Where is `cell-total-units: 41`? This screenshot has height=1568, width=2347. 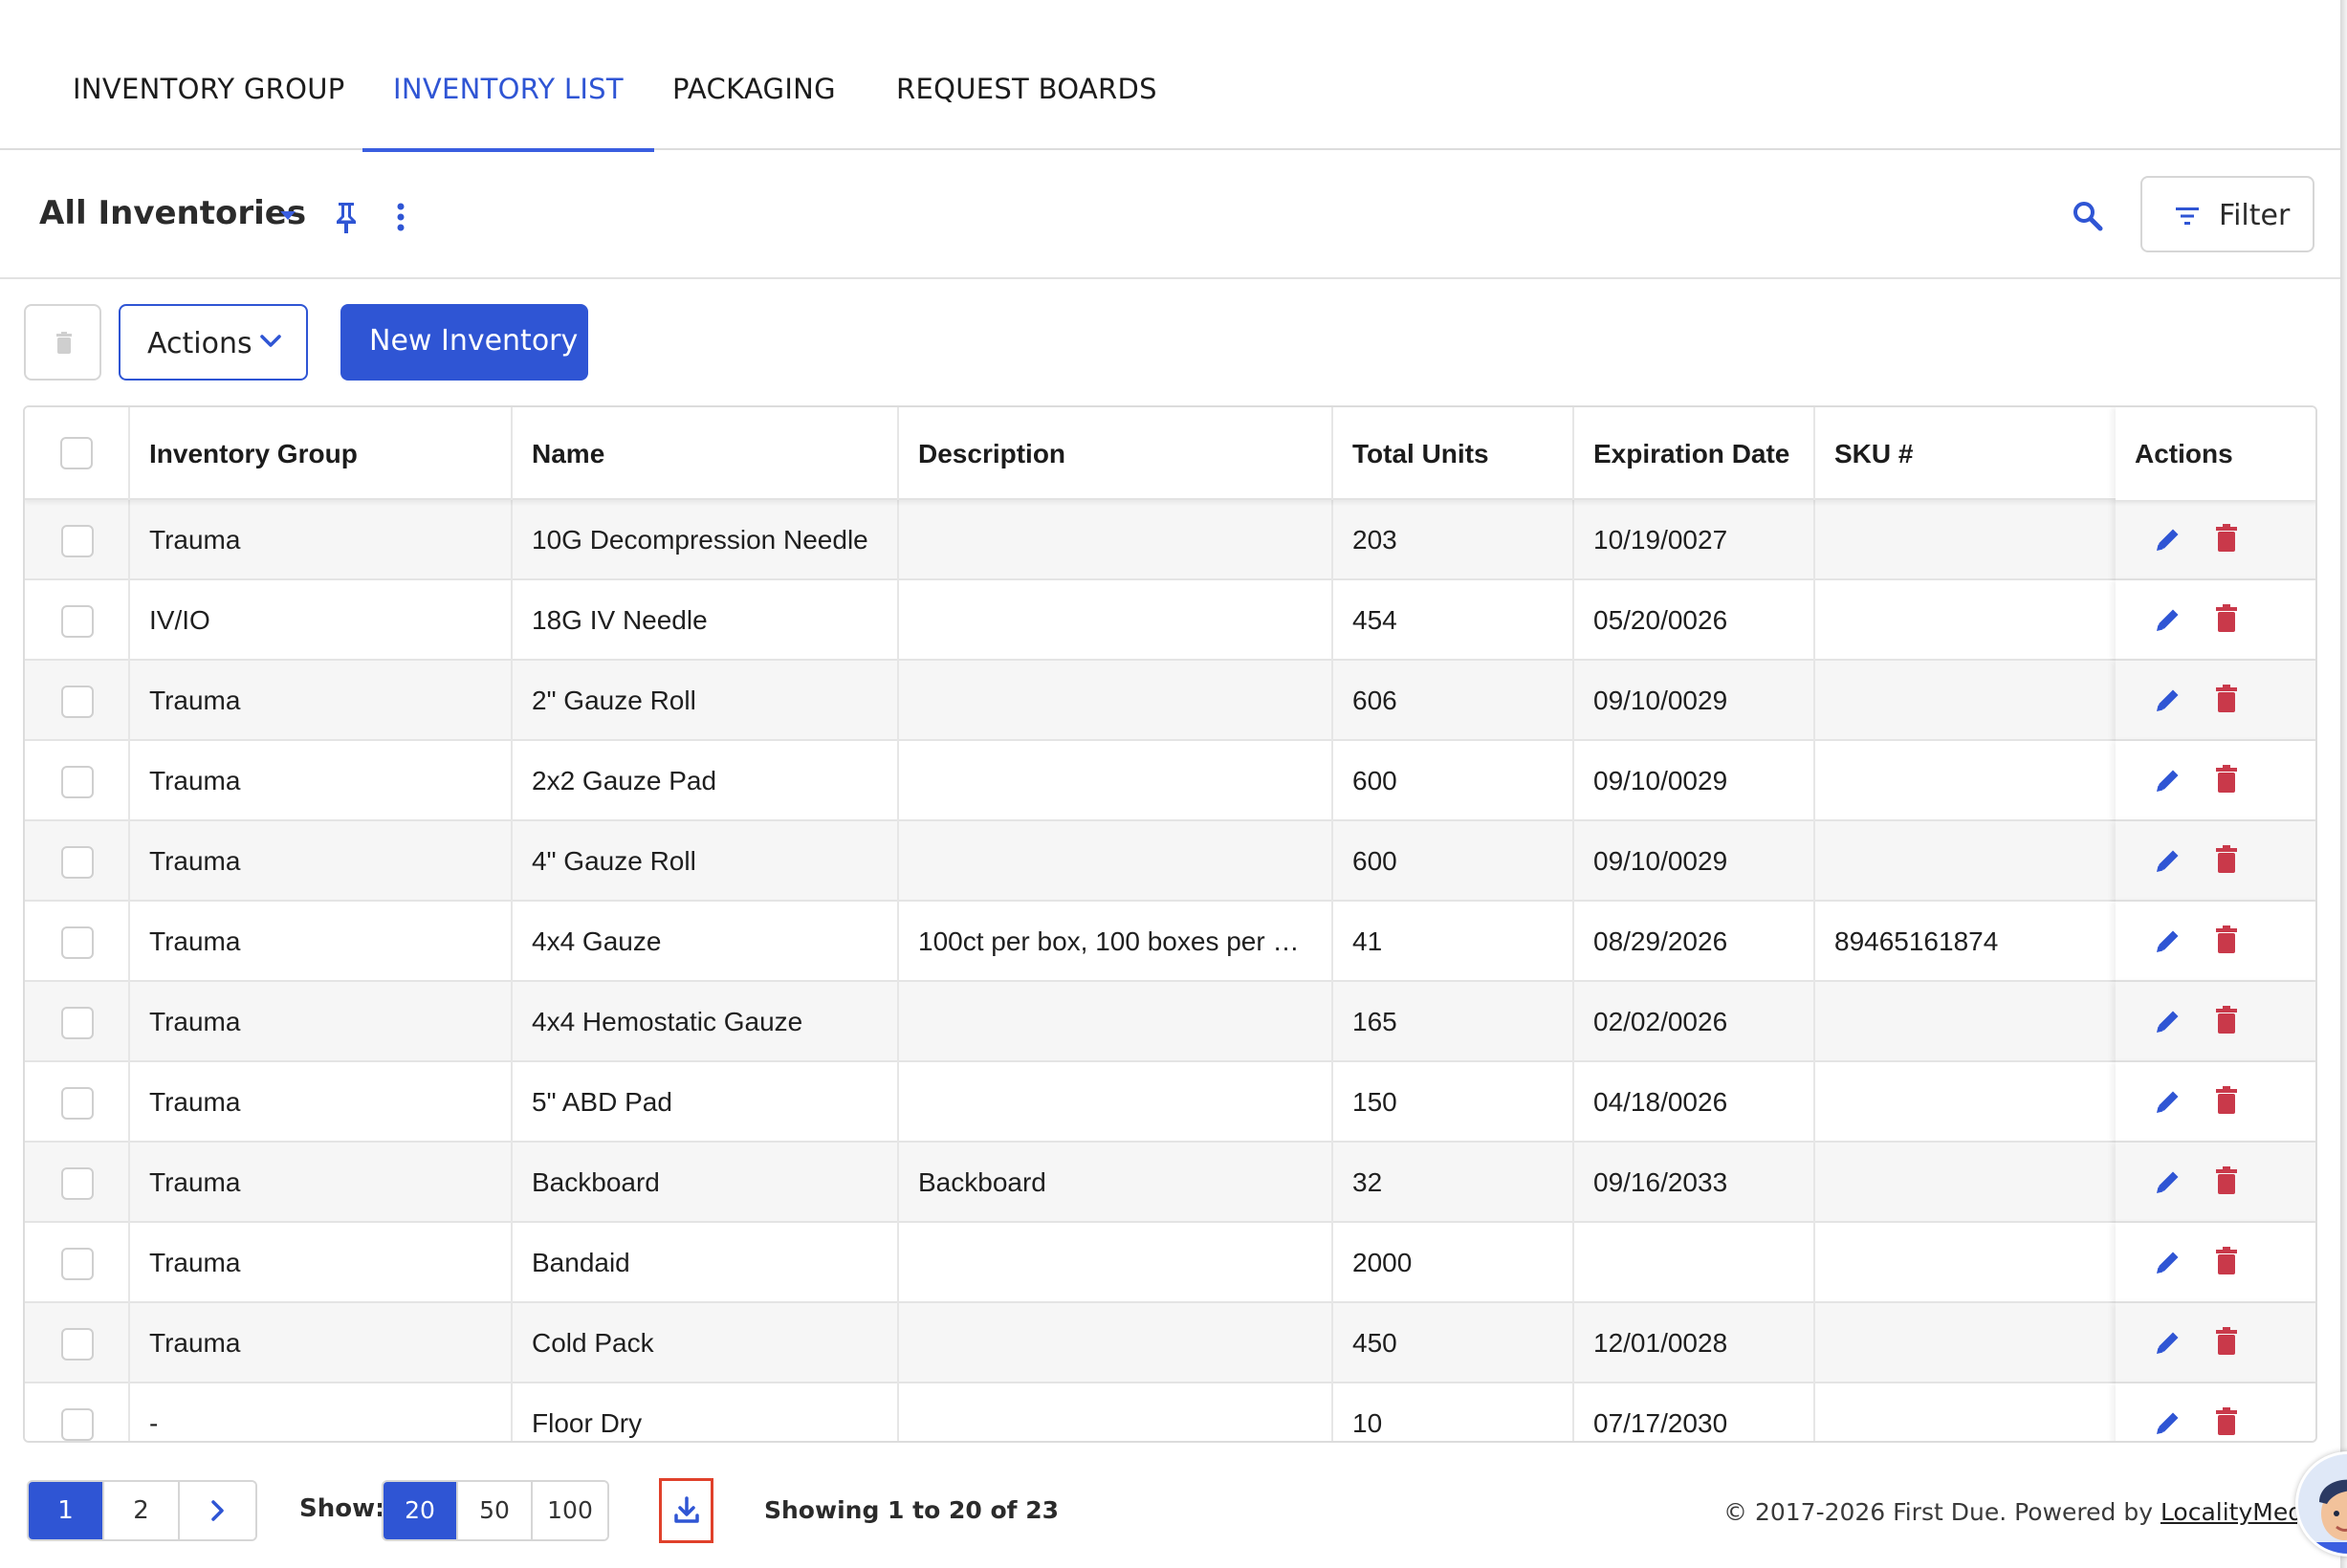
cell-total-units: 41 is located at coordinates (1453, 942).